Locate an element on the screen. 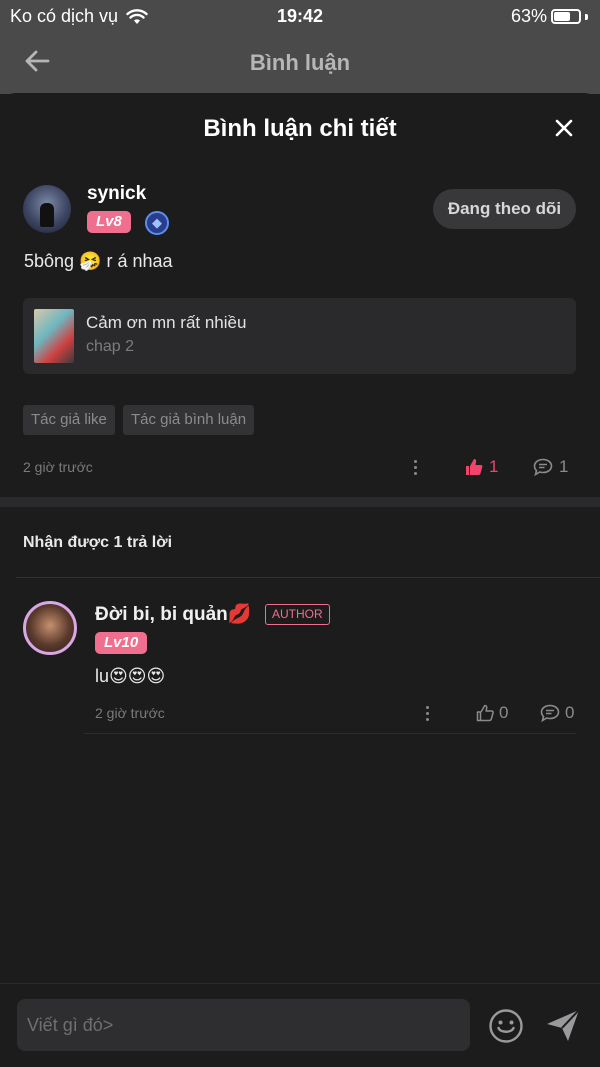 The image size is (600, 1067). more-options-icon is located at coordinates (415, 468).